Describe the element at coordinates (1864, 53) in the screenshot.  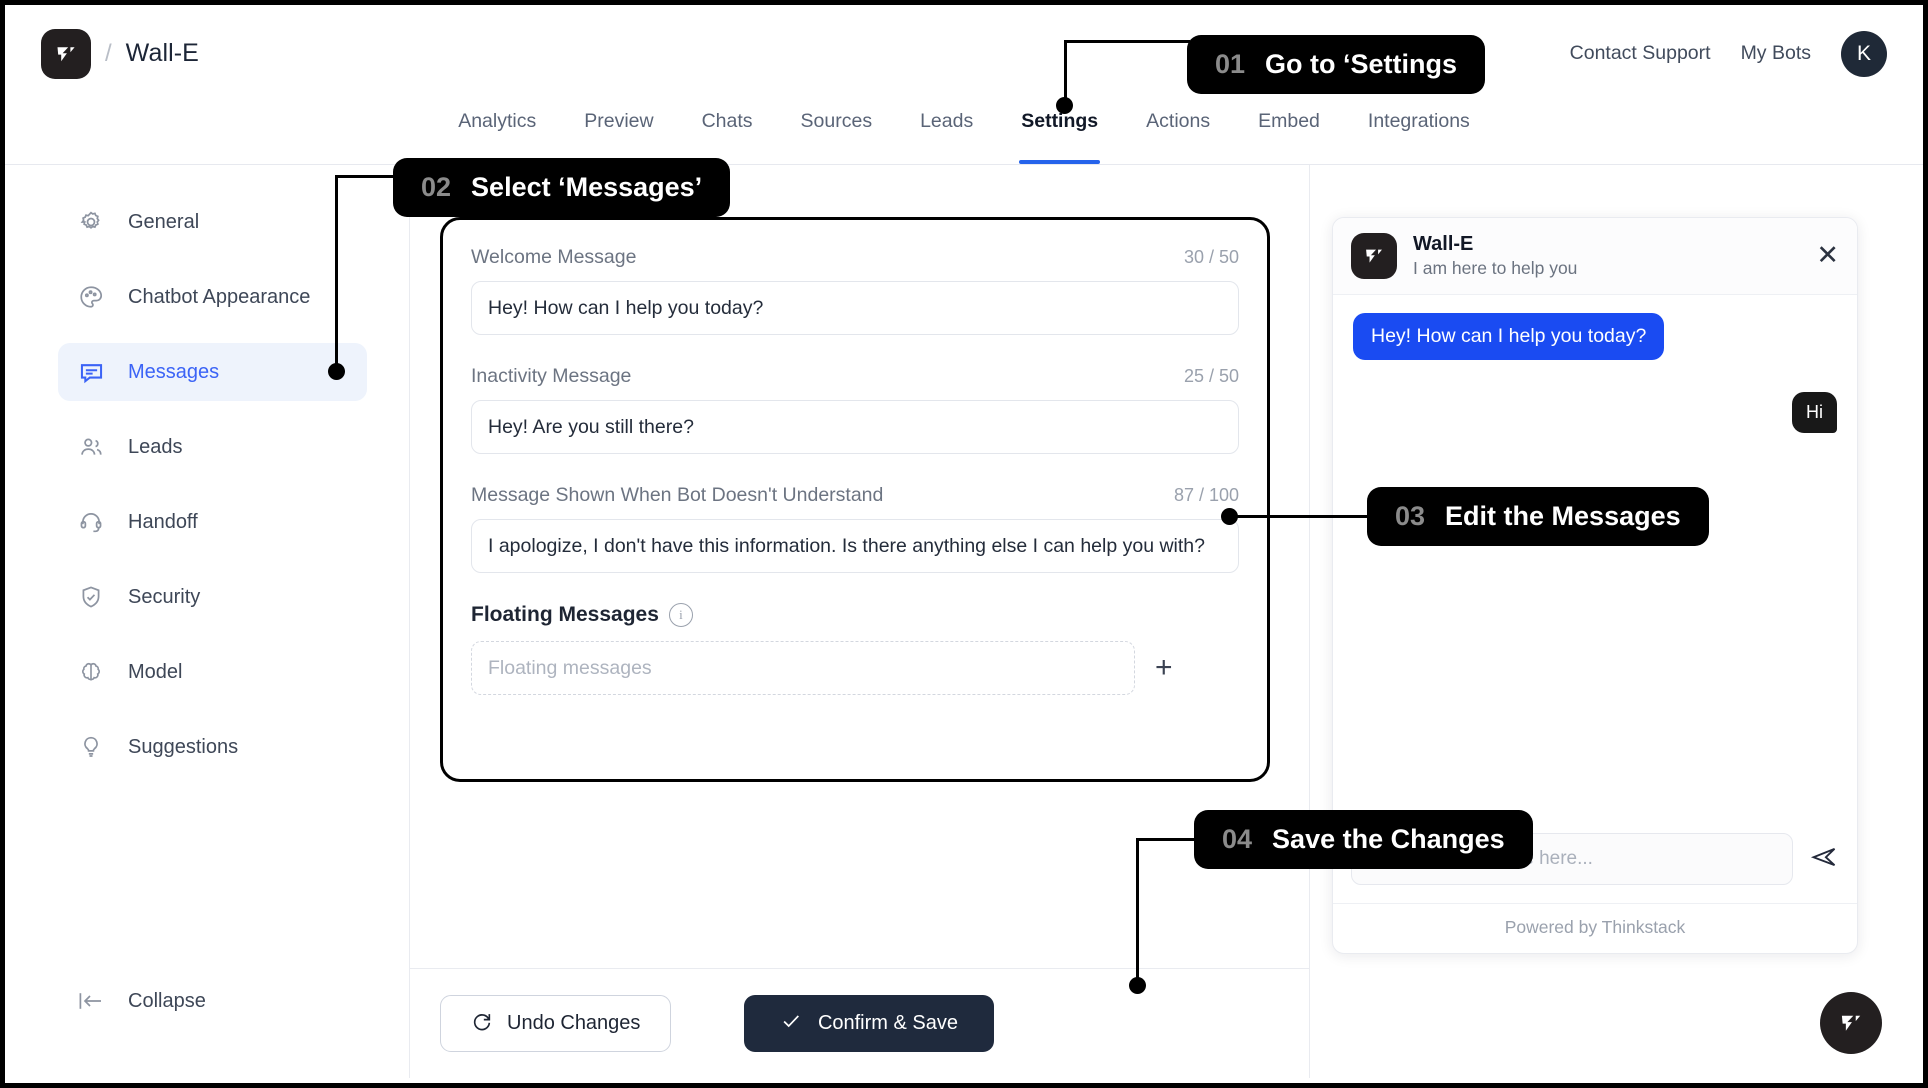
I see `avatar: K` at that location.